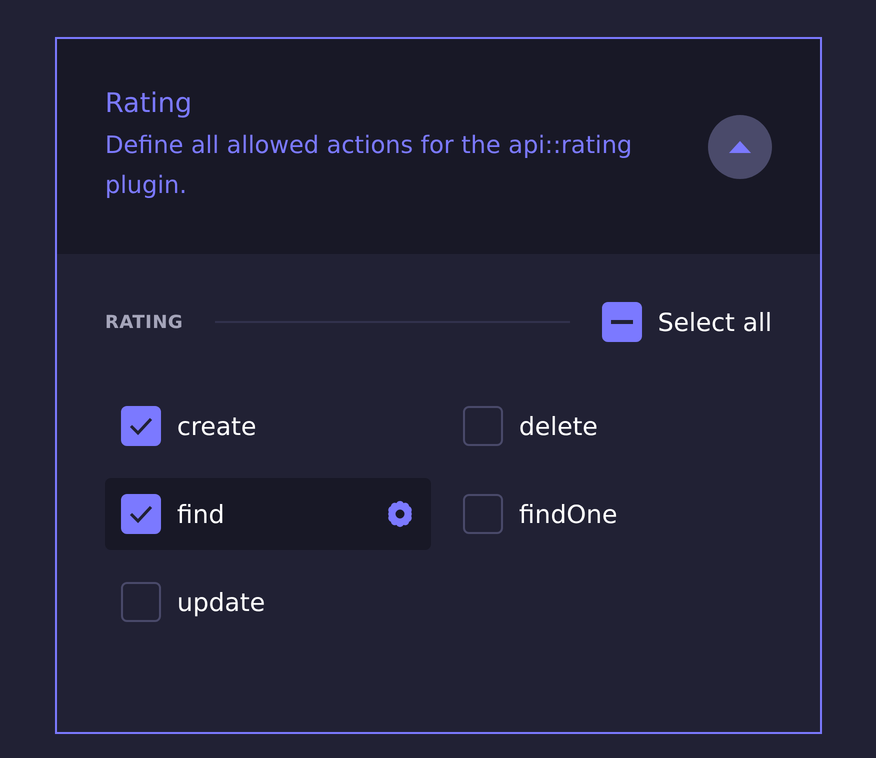 The image size is (876, 758). What do you see at coordinates (638, 426) in the screenshot?
I see `action-label: delete` at bounding box center [638, 426].